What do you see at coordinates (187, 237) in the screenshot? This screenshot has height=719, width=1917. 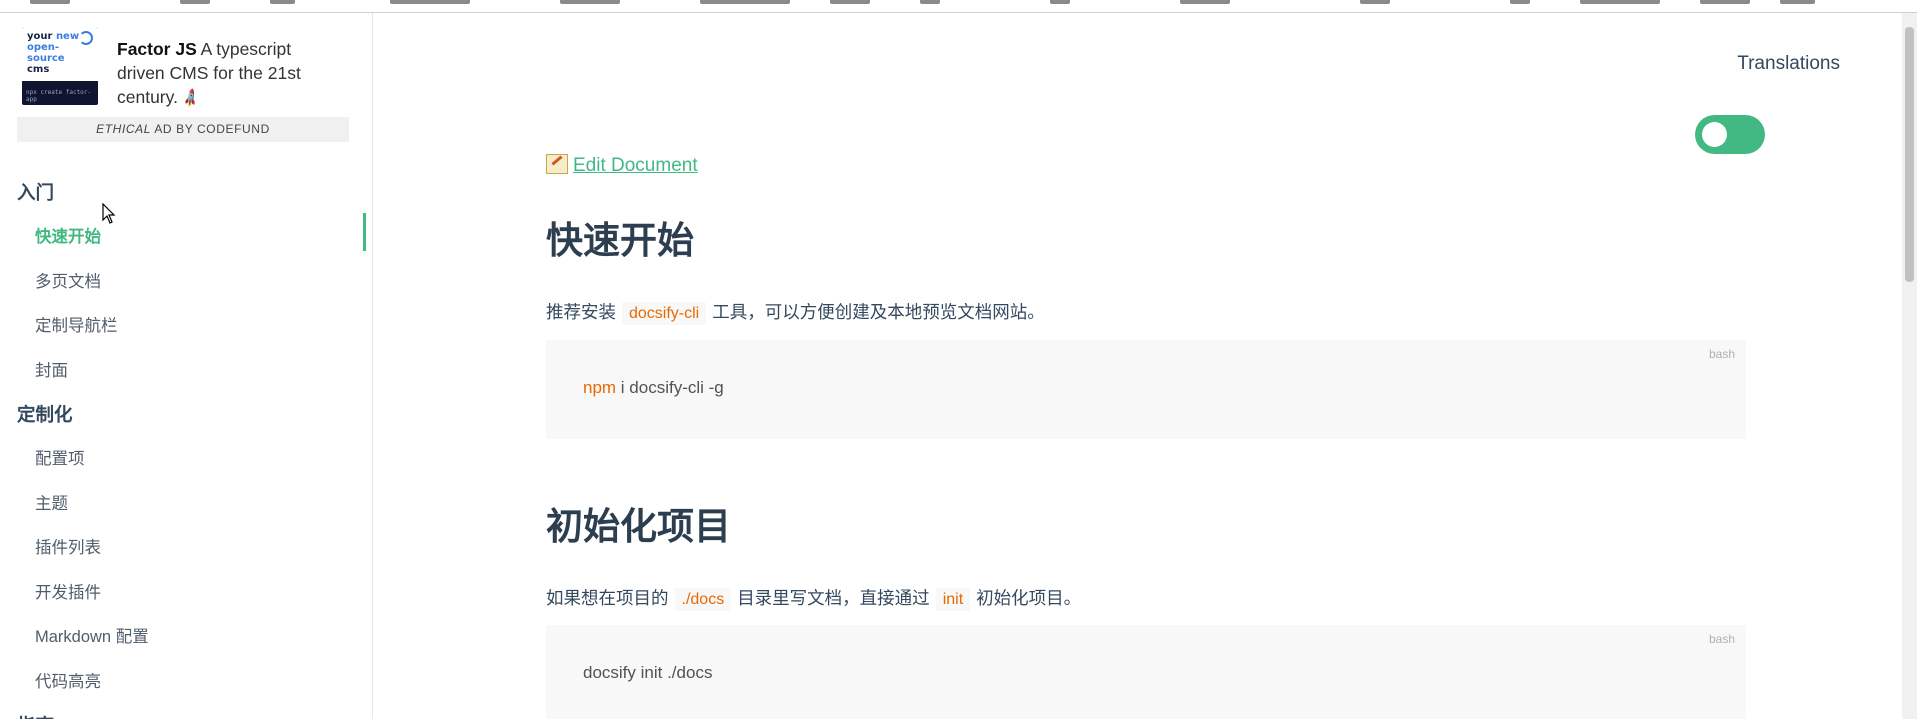 I see `sidebar-item-quickstart: 快速开始` at bounding box center [187, 237].